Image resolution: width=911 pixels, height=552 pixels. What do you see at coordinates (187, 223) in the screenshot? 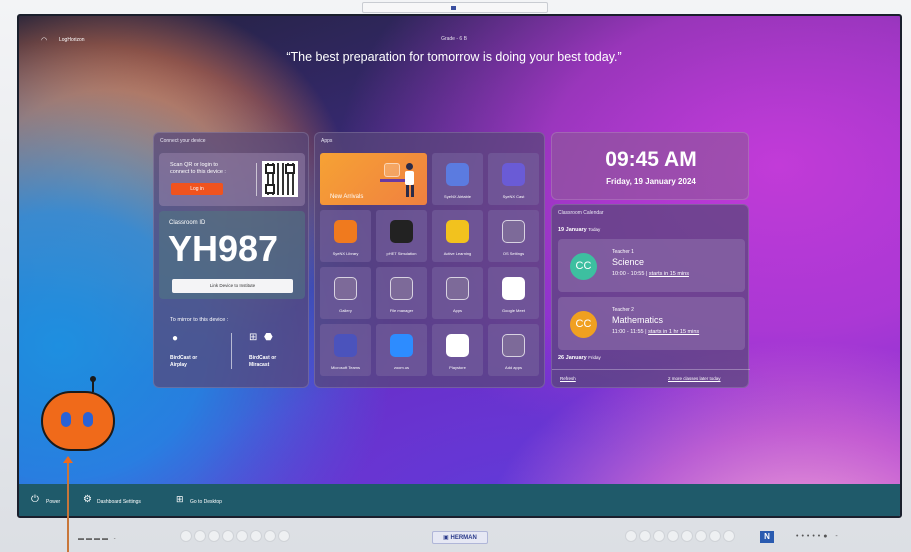
I see `classroom-id-label: Classroom ID` at bounding box center [187, 223].